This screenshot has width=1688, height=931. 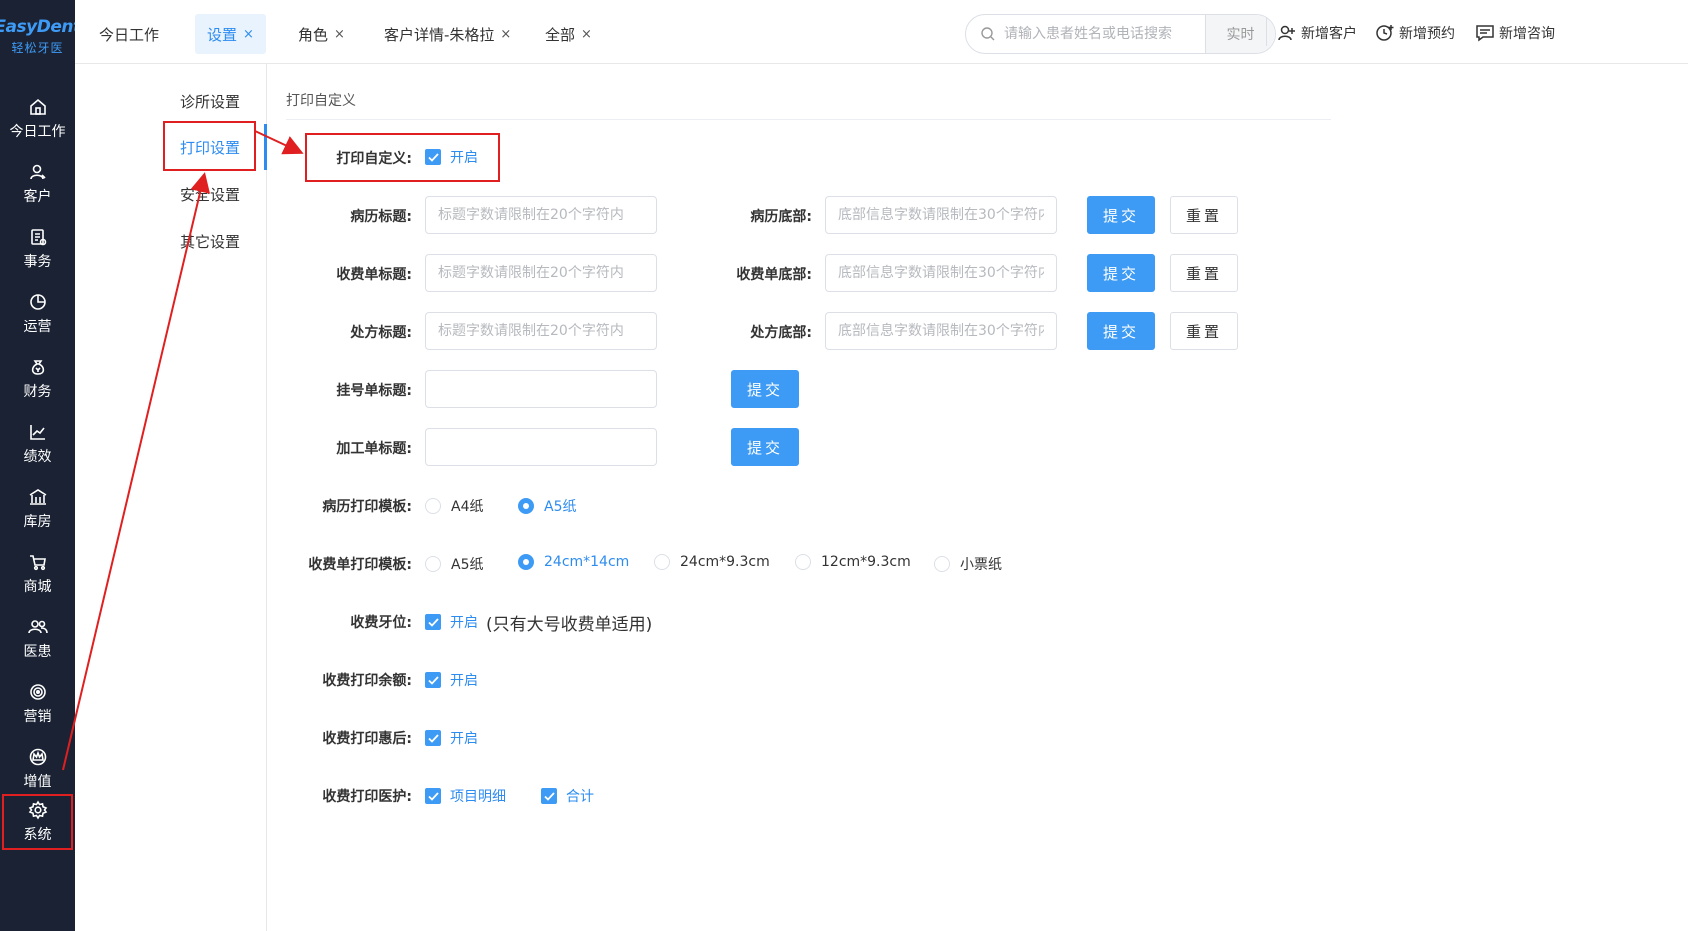 I want to click on new-consult-button: 新增咨询, so click(x=1515, y=33).